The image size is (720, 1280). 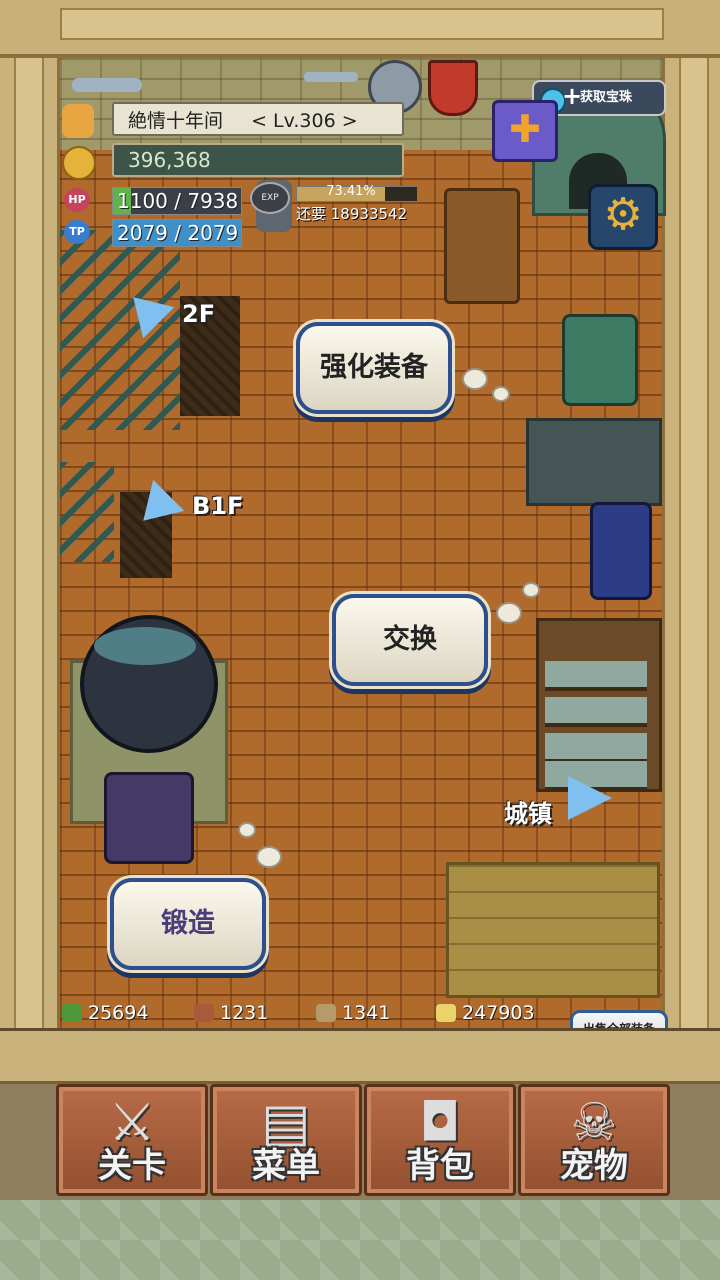 What do you see at coordinates (72, 1013) in the screenshot?
I see `herb-icon` at bounding box center [72, 1013].